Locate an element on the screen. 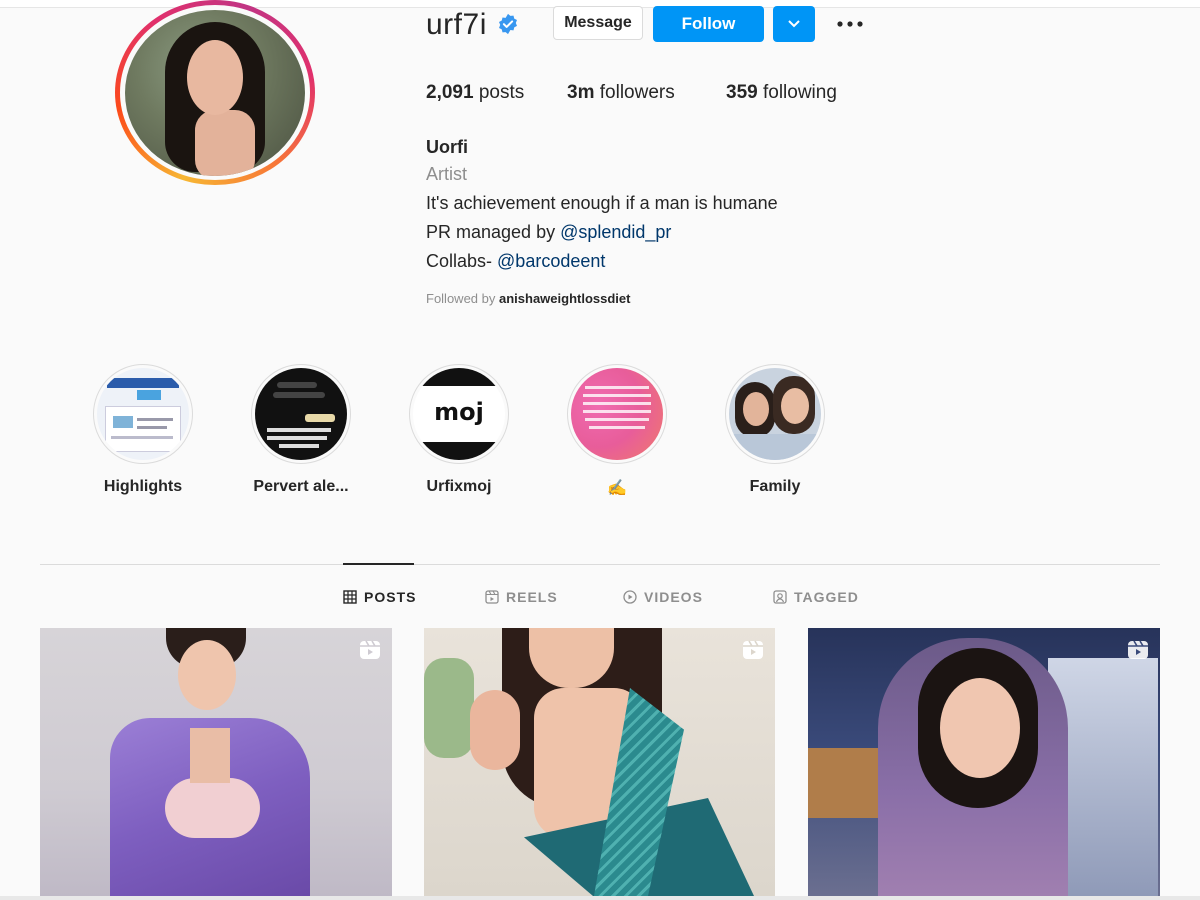 The image size is (1200, 900). verified-badge-icon is located at coordinates (508, 24).